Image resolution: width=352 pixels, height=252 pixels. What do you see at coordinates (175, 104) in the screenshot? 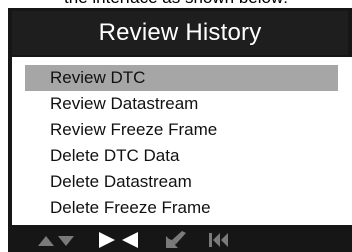
I see `menu-item-review-datastream: Review Datastream` at bounding box center [175, 104].